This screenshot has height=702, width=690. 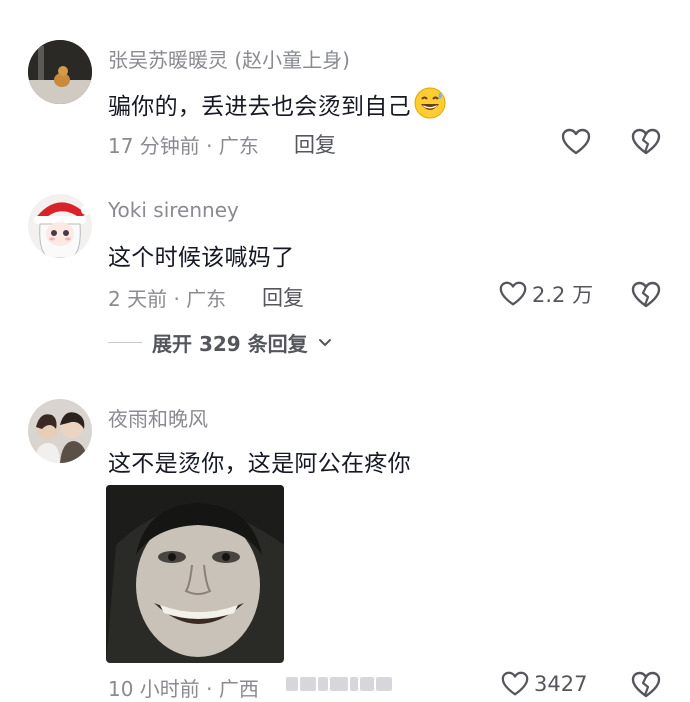 I want to click on comment-username: Yoki sirenney, so click(x=173, y=210).